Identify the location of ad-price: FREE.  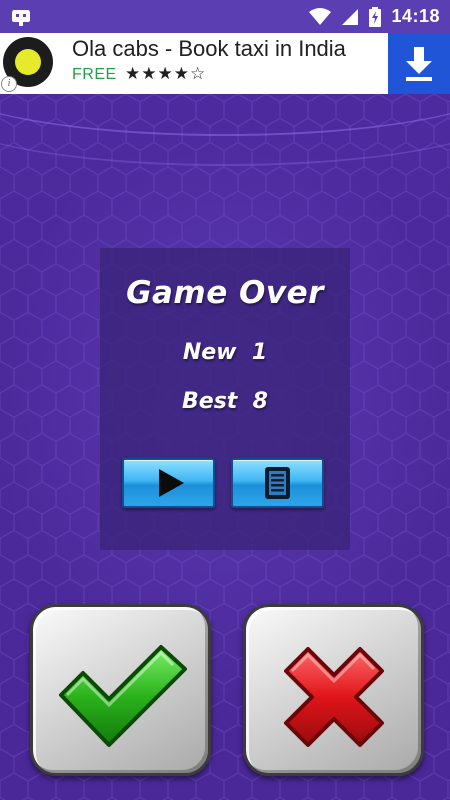
(94, 74).